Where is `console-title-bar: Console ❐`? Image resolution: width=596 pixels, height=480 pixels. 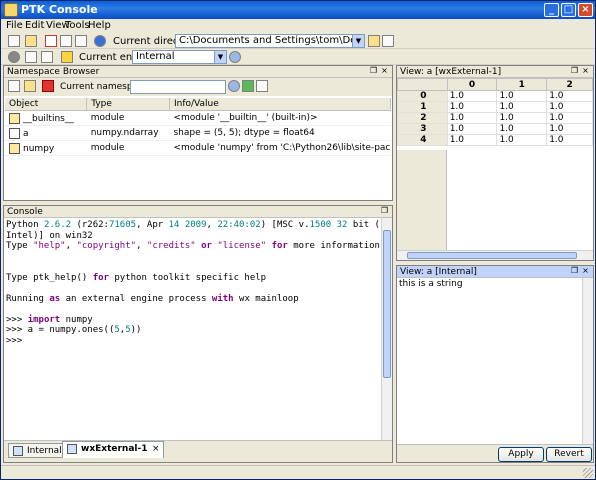
console-title-bar: Console ❐ is located at coordinates (198, 212).